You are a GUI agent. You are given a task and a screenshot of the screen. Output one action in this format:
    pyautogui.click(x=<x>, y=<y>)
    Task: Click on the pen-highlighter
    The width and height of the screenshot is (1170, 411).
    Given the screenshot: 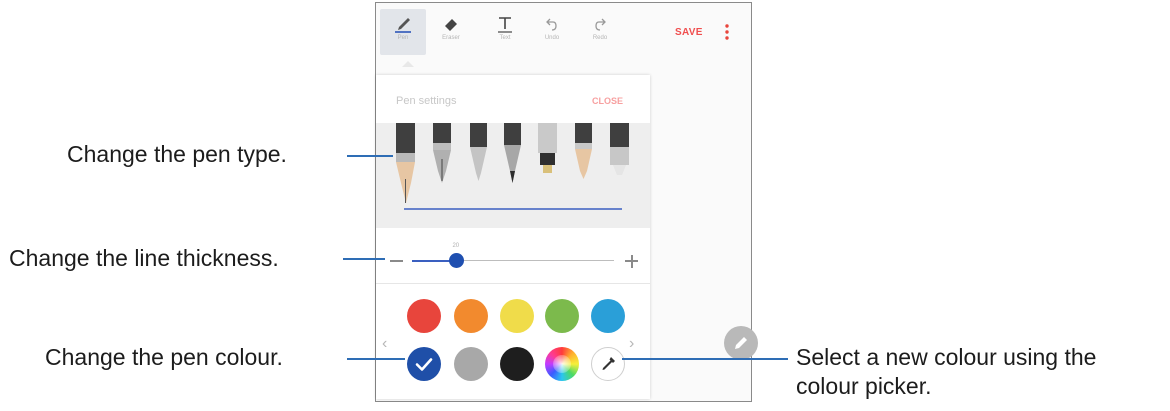 What is the action you would take?
    pyautogui.click(x=619, y=149)
    